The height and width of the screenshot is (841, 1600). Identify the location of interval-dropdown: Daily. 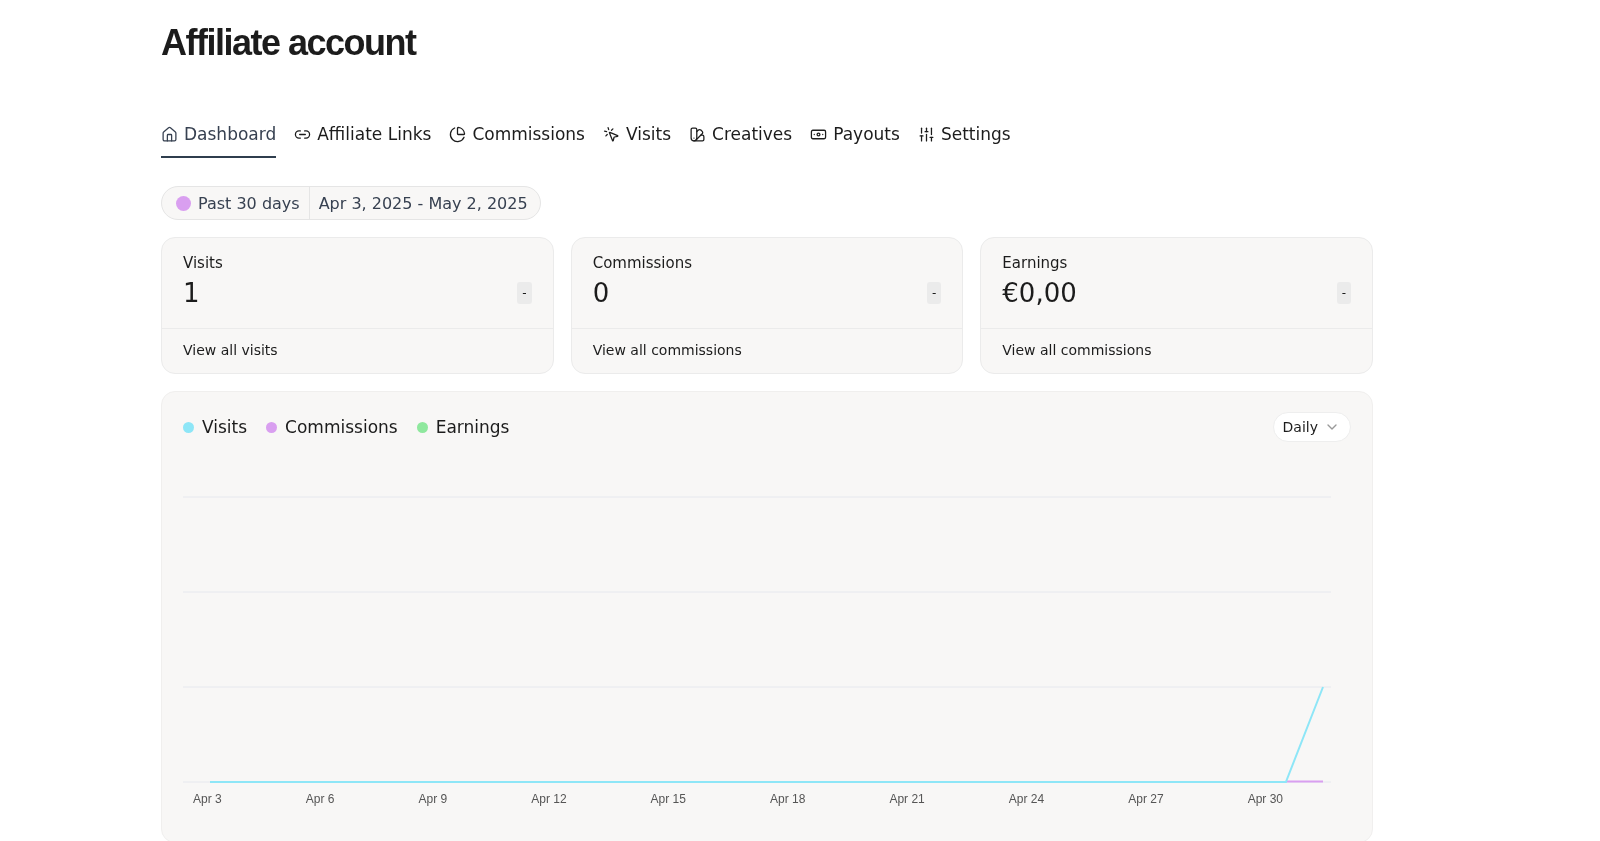
(1311, 427).